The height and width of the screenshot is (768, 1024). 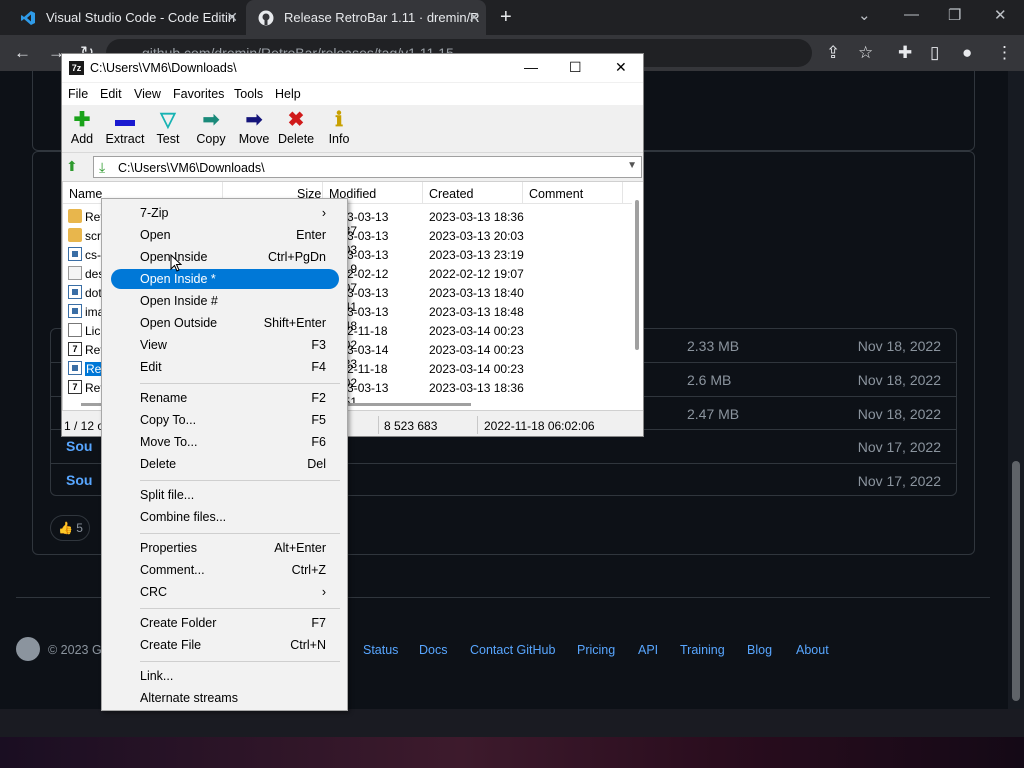 What do you see at coordinates (126, 17) in the screenshot?
I see `tab-vscode: Visual Studio Code - Code Editin ✕` at bounding box center [126, 17].